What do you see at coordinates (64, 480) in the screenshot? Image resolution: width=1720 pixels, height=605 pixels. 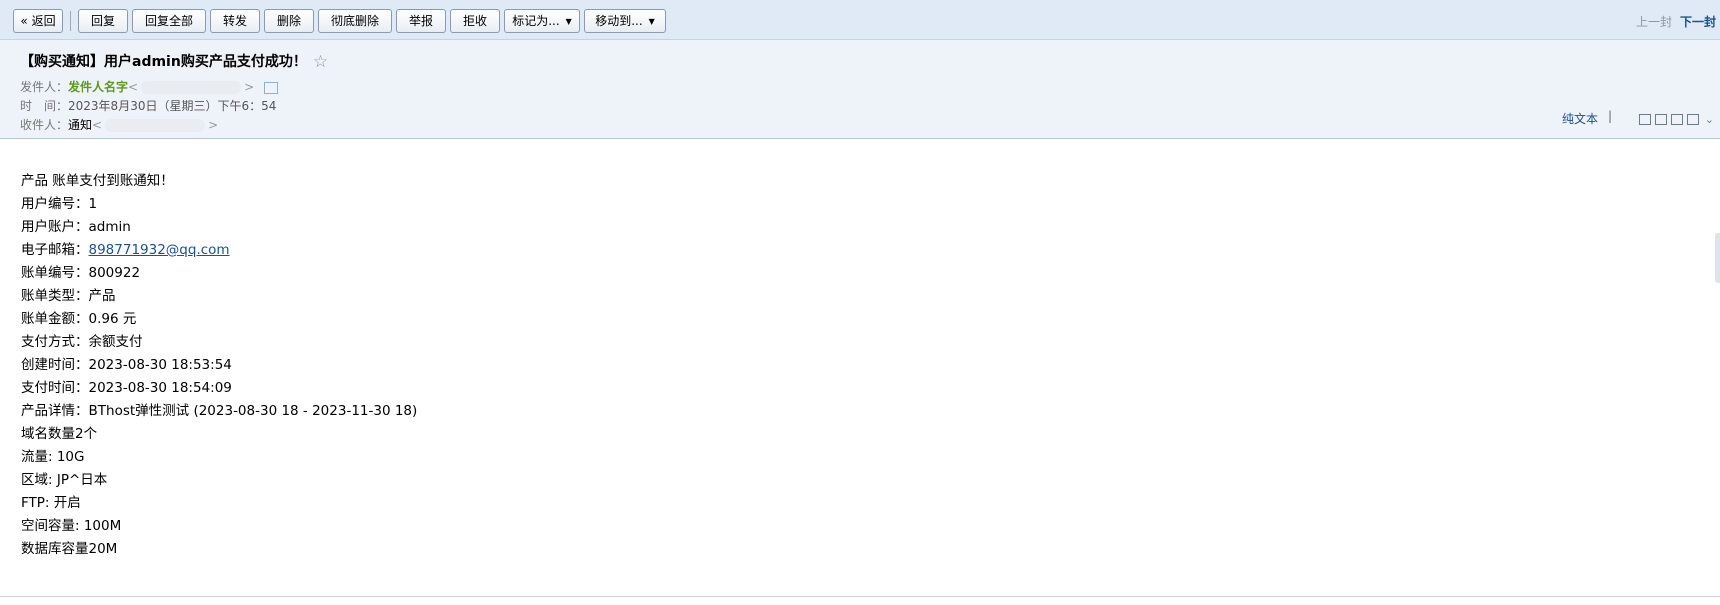 I see `body-region: 区域: JP^日本` at bounding box center [64, 480].